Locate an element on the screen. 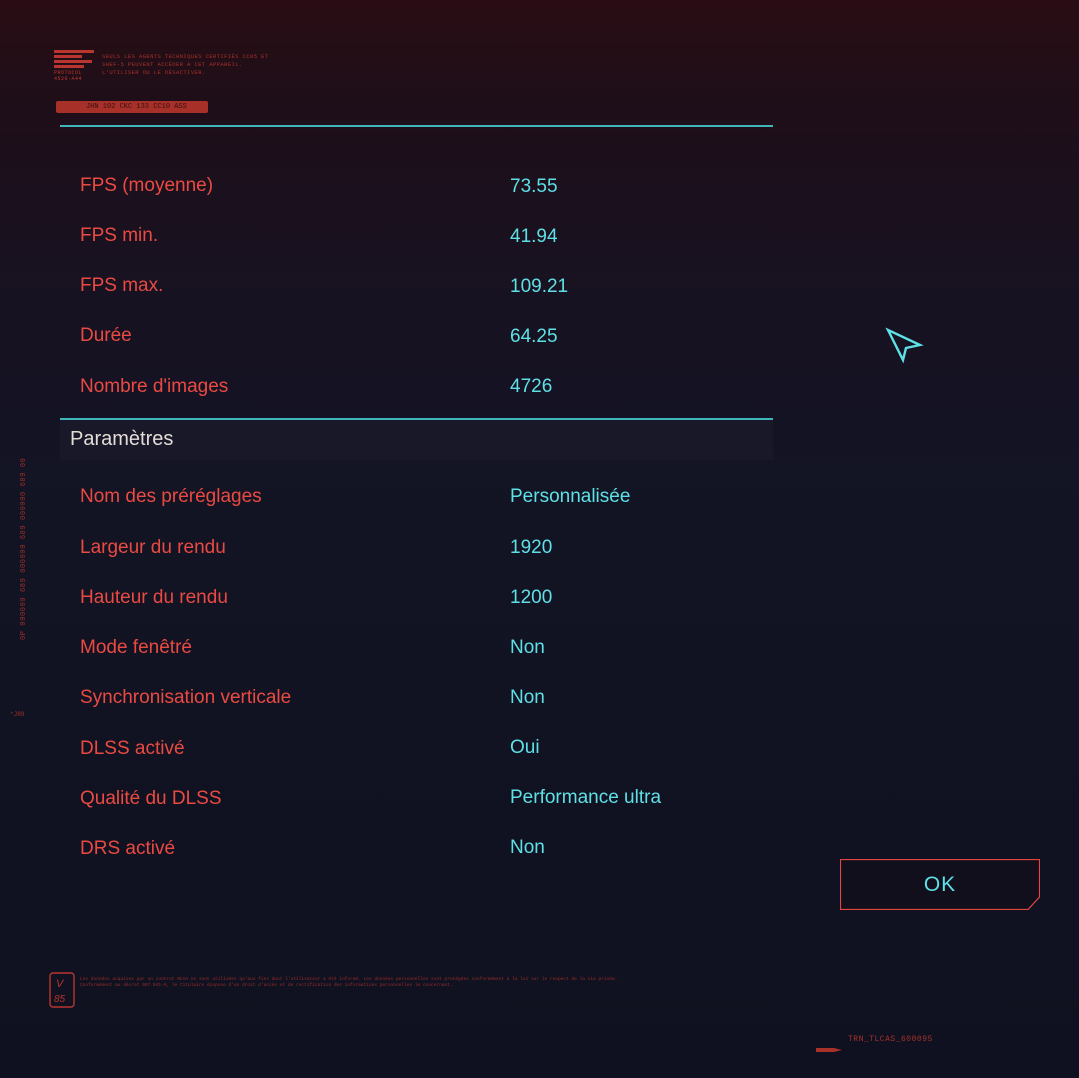  logo-bars-icon is located at coordinates (74, 59).